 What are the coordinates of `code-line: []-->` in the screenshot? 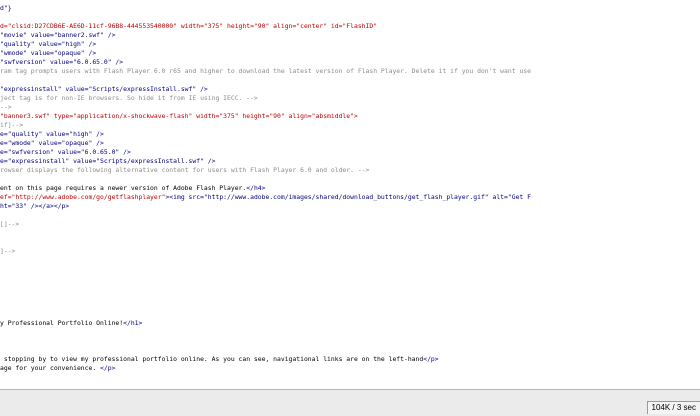 It's located at (9, 224).